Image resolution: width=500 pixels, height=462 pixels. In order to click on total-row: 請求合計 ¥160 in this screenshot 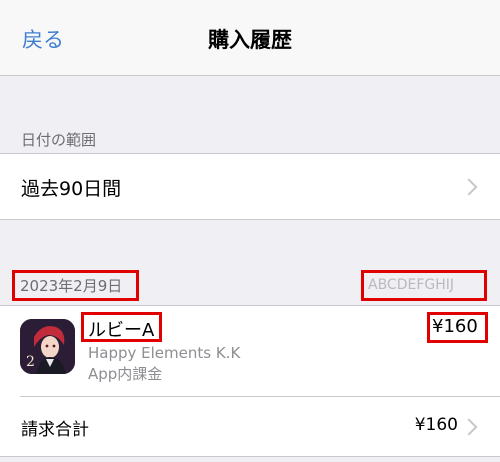, I will do `click(250, 426)`.